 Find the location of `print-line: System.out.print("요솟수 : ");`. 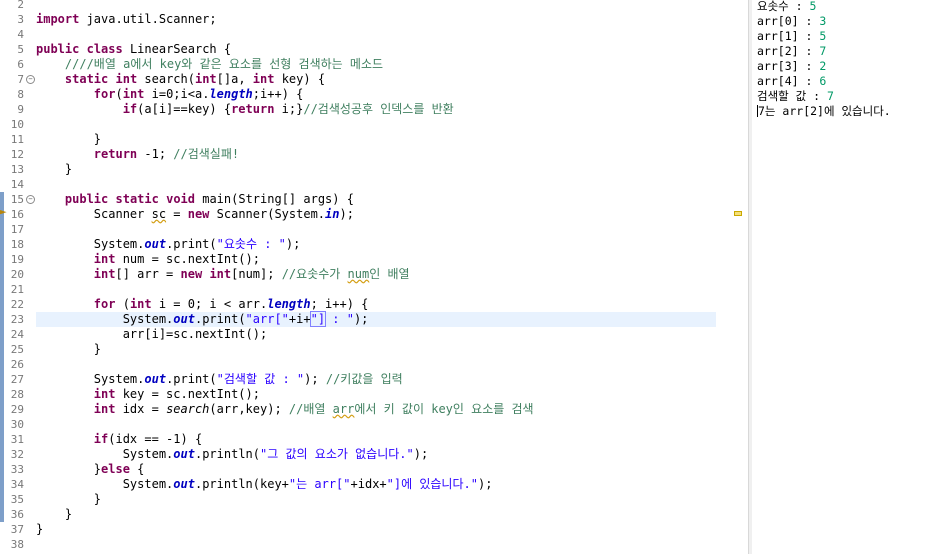

print-line: System.out.print("요솟수 : "); is located at coordinates (376, 244).